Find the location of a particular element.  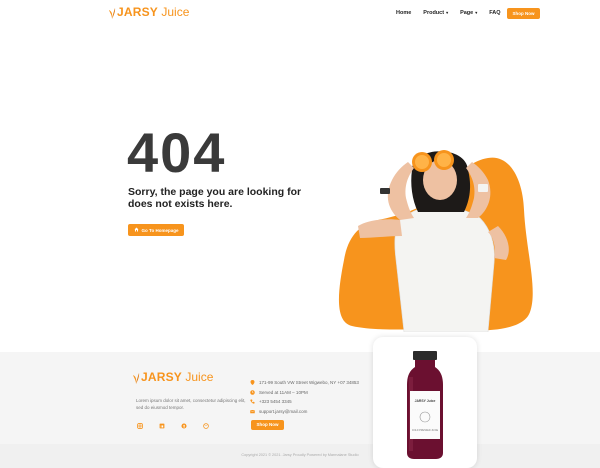

brand-logo: JARSY Juice is located at coordinates (148, 12).